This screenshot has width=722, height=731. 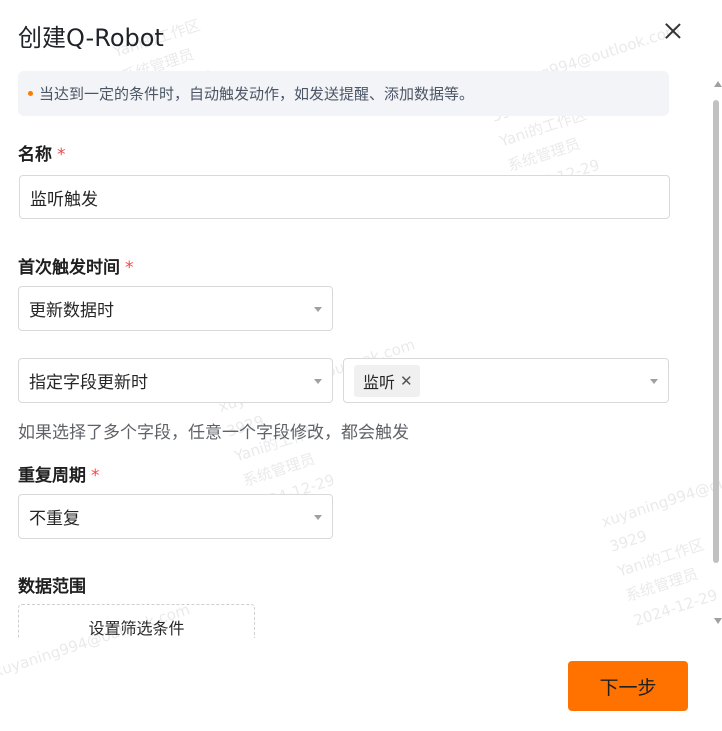 I want to click on field-tag: 监听 ✕, so click(x=387, y=380).